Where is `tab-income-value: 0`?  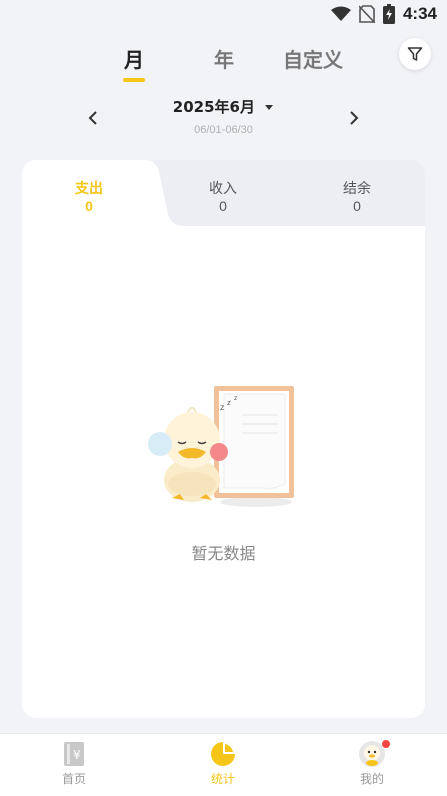
tab-income-value: 0 is located at coordinates (223, 206).